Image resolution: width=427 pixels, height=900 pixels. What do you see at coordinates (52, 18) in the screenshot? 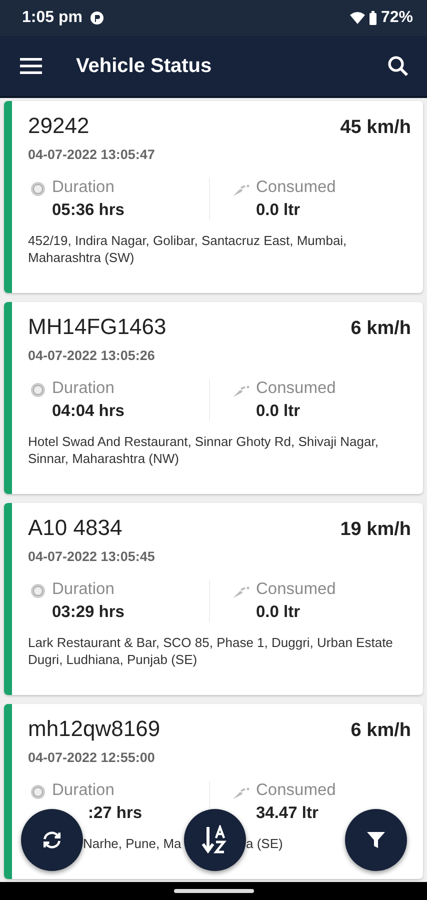
I see `status-time: 1:05 pm` at bounding box center [52, 18].